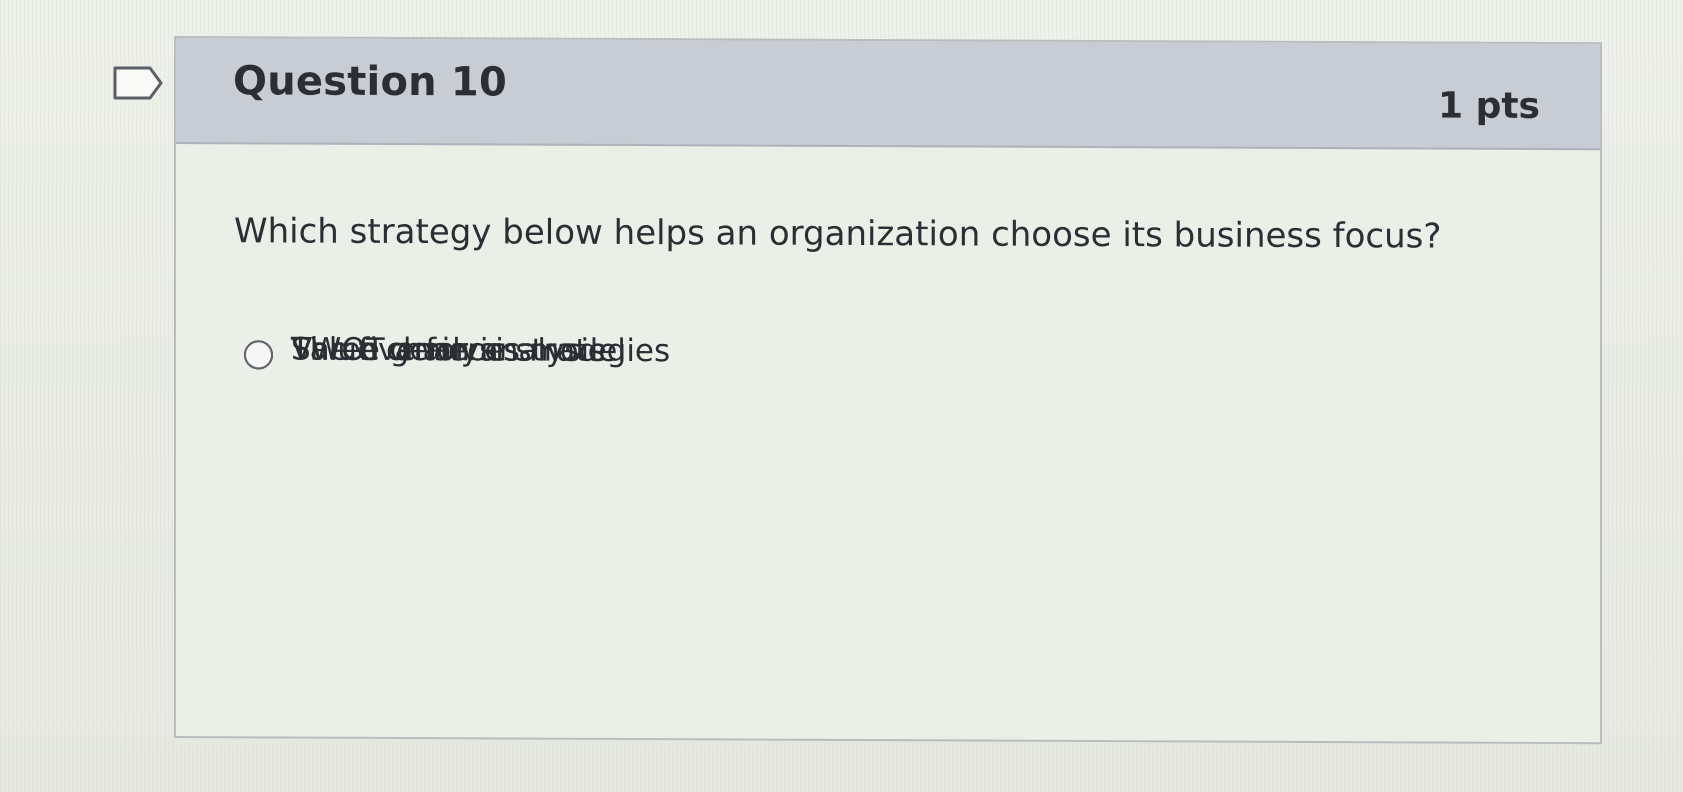 This screenshot has height=792, width=1683. Describe the element at coordinates (1489, 106) in the screenshot. I see `question-points: 1 pts` at that location.